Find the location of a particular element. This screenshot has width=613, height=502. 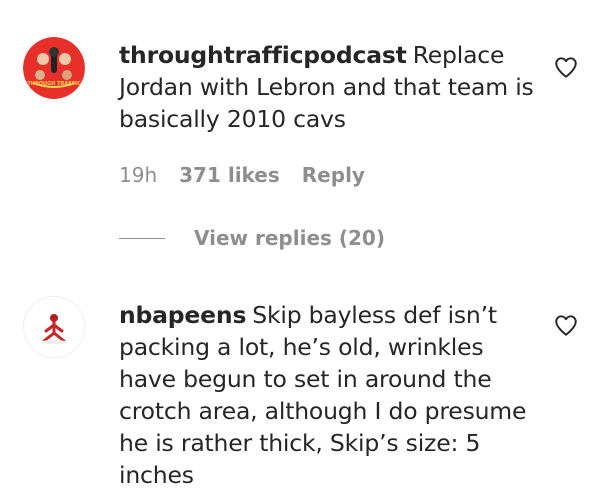

avatar: THROUGH TRAFFIC is located at coordinates (54, 68).